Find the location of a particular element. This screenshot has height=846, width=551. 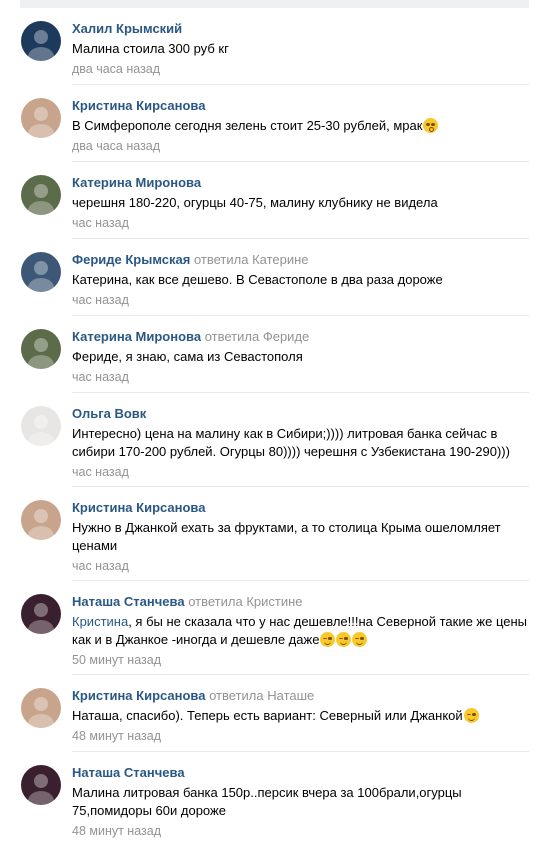

reply-target-link: Наташе is located at coordinates (290, 695).